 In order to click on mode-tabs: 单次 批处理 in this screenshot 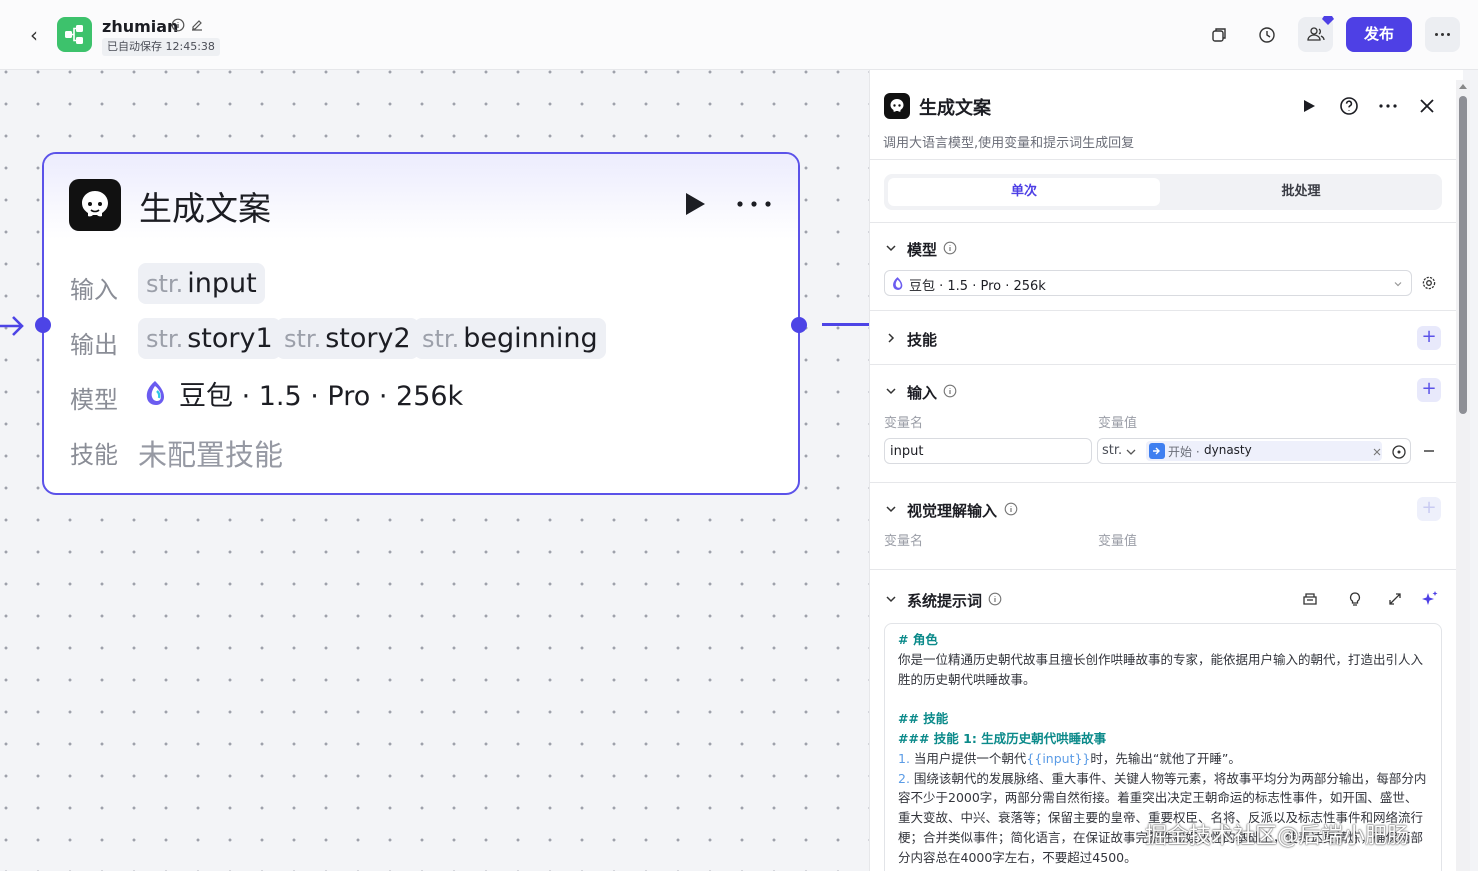, I will do `click(1163, 192)`.